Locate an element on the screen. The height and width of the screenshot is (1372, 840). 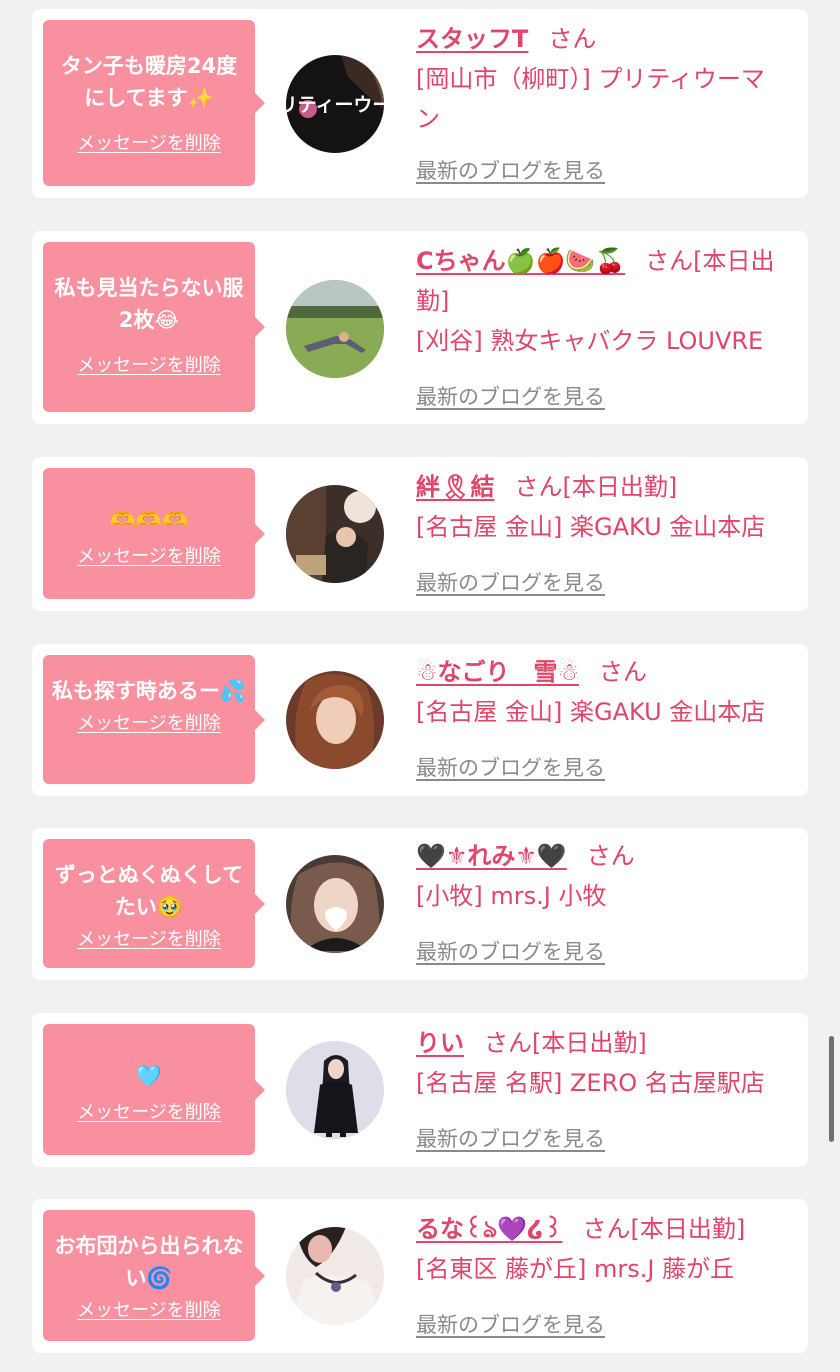
message-bubble: タン子も暖房24度にしてます✨ メッセージを削除 is located at coordinates (154, 103).